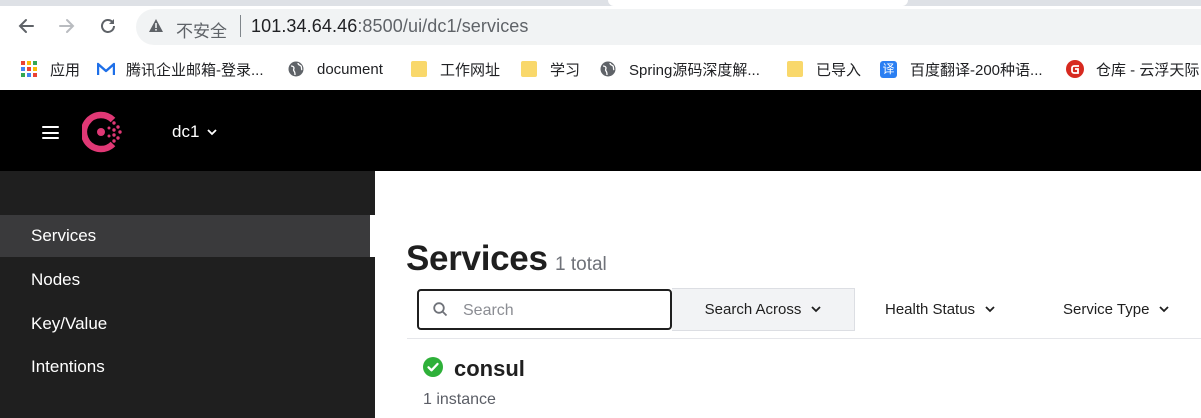  What do you see at coordinates (668, 27) in the screenshot?
I see `address-bar: 不安全 101.34.64.46:8500/ui/dc1/services` at bounding box center [668, 27].